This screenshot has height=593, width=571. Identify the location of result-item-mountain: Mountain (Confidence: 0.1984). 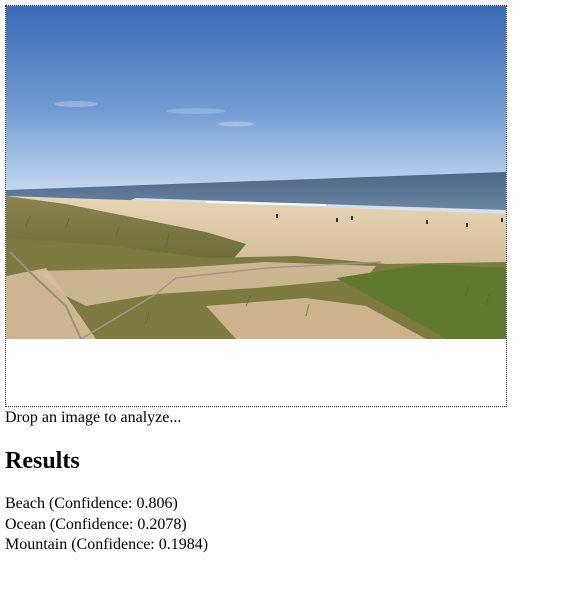
(107, 544).